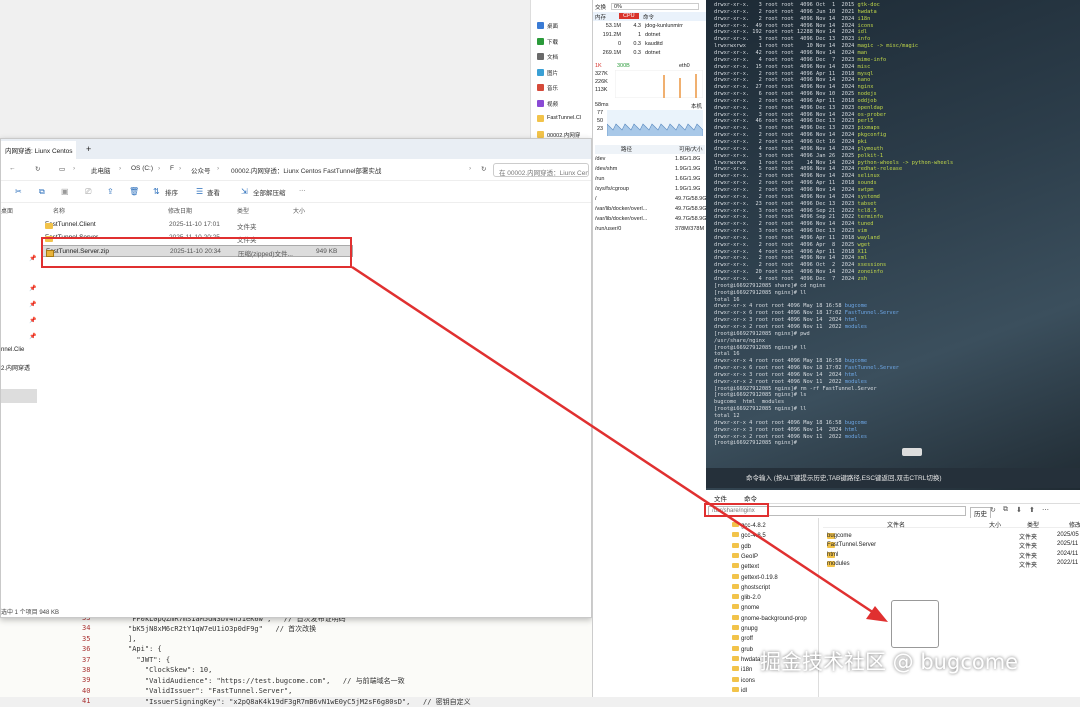  Describe the element at coordinates (745, 607) in the screenshot. I see `tree-folder: gnome` at that location.